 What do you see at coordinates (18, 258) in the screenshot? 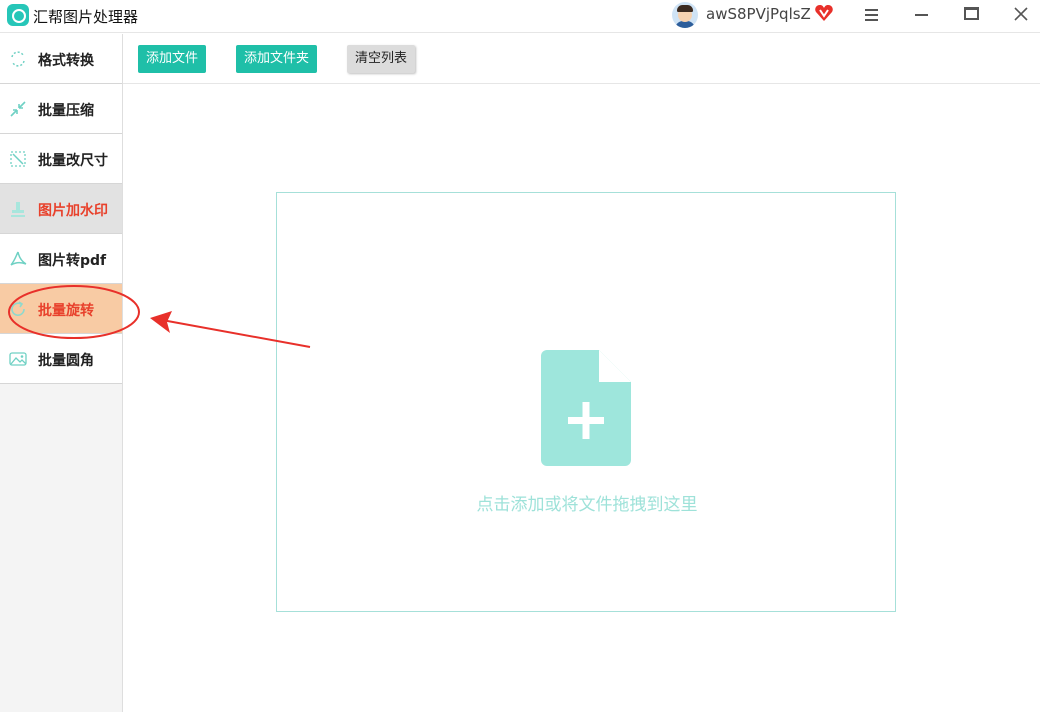
I see `pdf-icon` at bounding box center [18, 258].